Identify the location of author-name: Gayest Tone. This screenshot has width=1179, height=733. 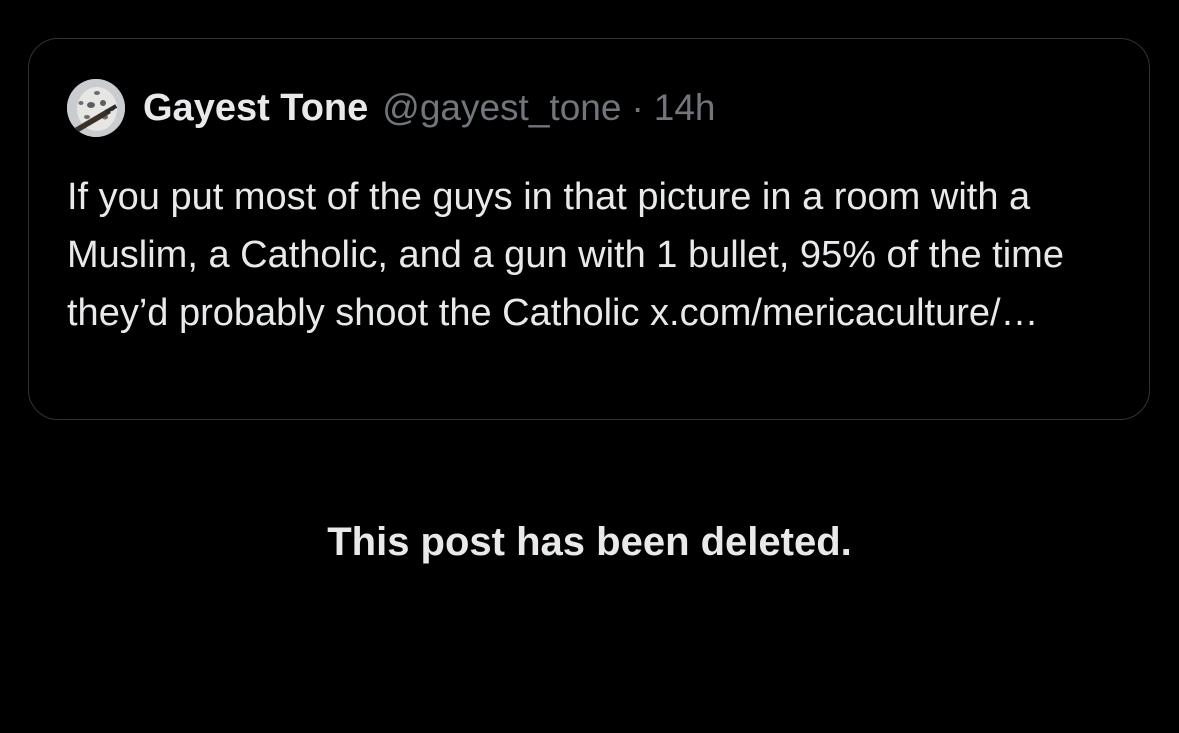
(255, 108).